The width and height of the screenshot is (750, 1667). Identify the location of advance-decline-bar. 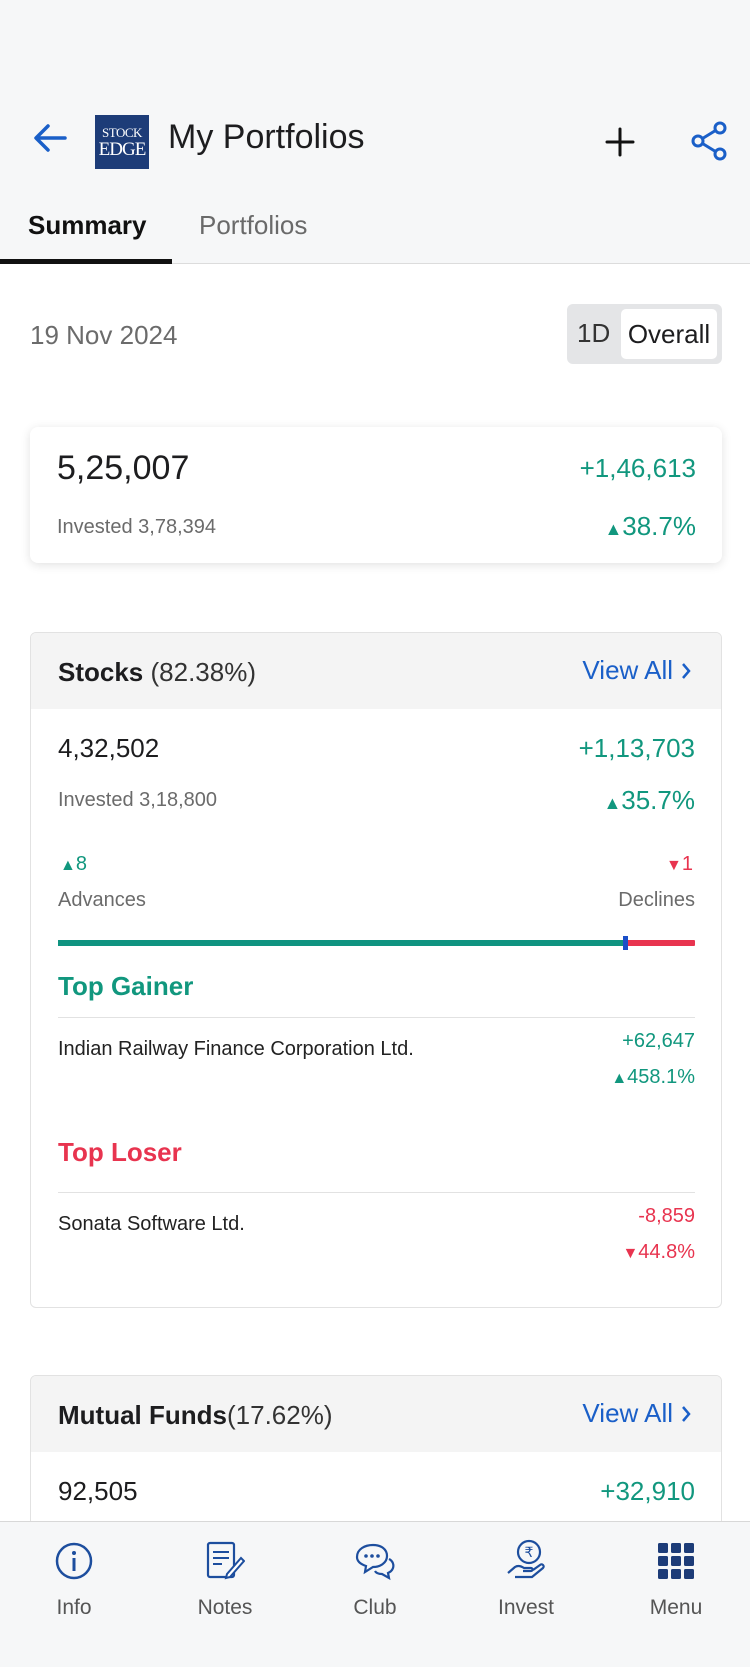
(376, 943).